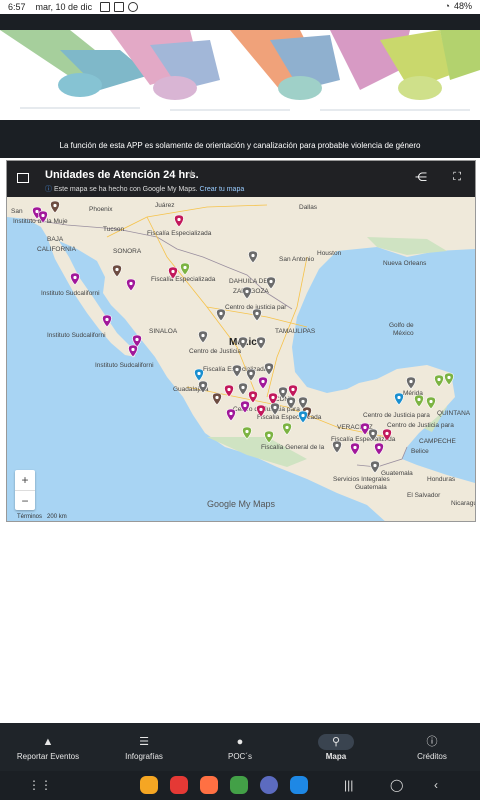 The width and height of the screenshot is (480, 800). Describe the element at coordinates (248, 281) in the screenshot. I see `map-label: DAHUILA DE` at that location.